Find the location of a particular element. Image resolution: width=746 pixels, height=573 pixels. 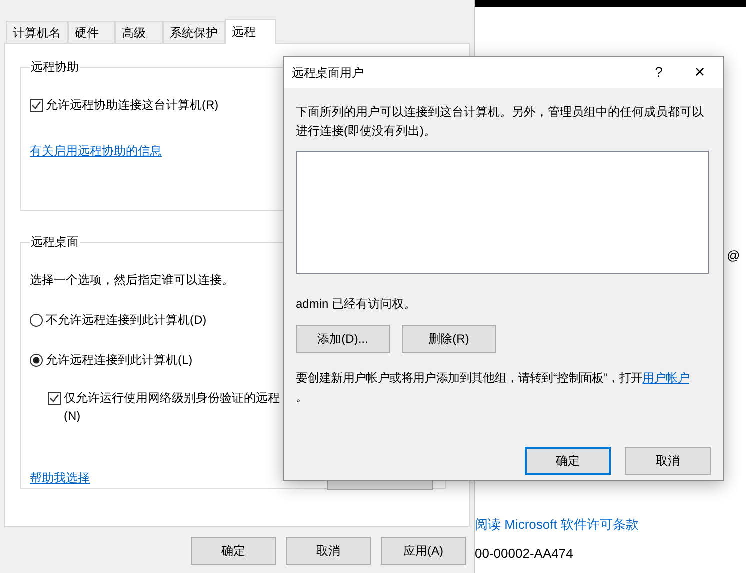

group-title: 远程协助 is located at coordinates (55, 67).